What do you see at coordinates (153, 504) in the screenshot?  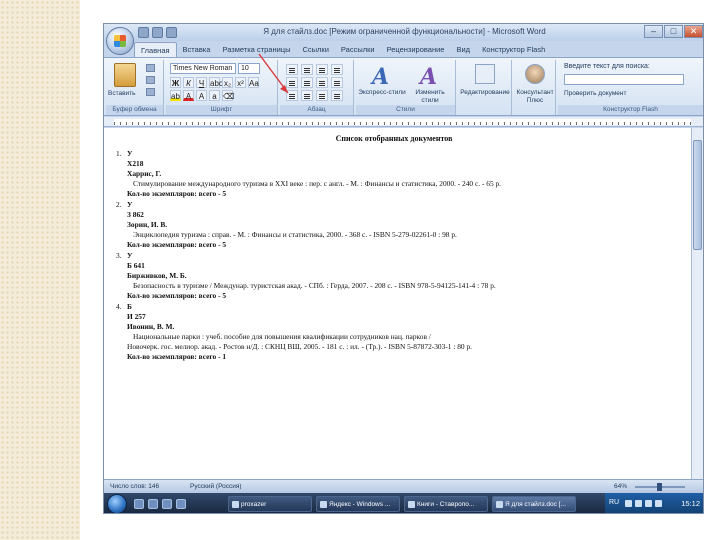 I see `folder-icon` at bounding box center [153, 504].